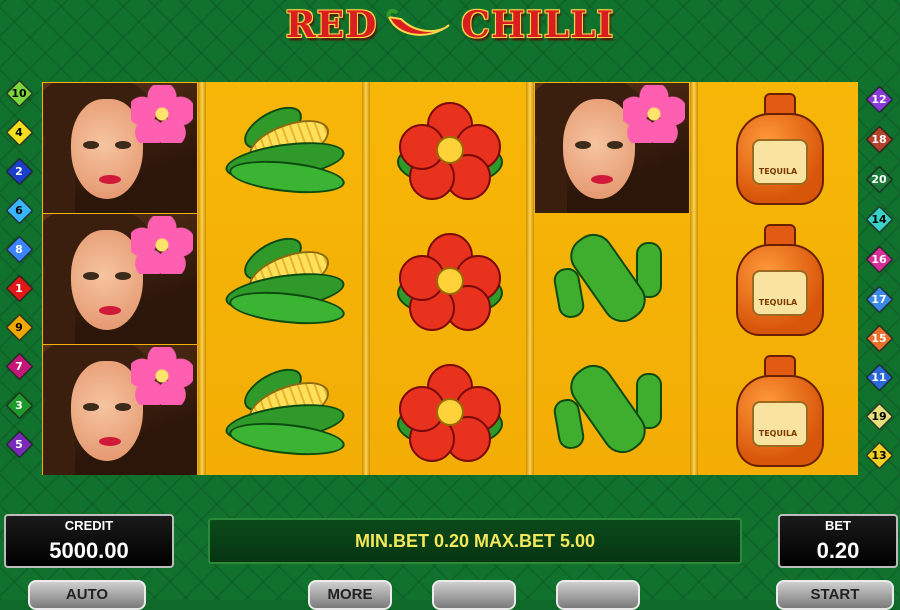  I want to click on payline-marker: 16, so click(879, 259).